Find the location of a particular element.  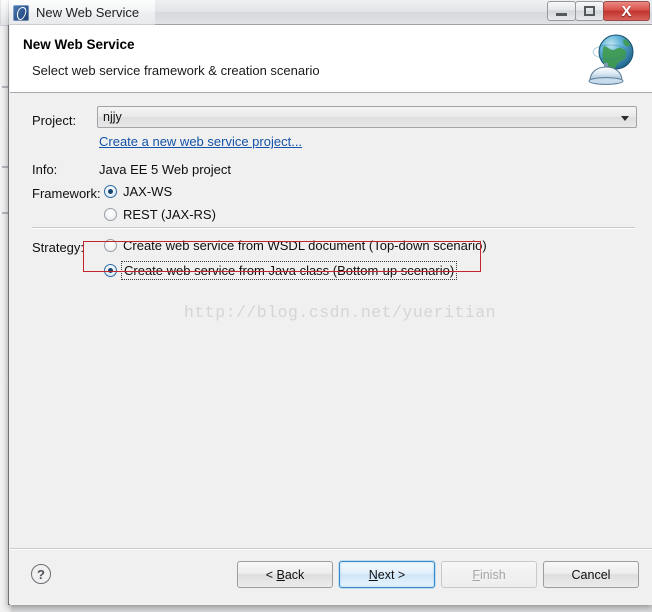

web-service-app-icon is located at coordinates (21, 12).